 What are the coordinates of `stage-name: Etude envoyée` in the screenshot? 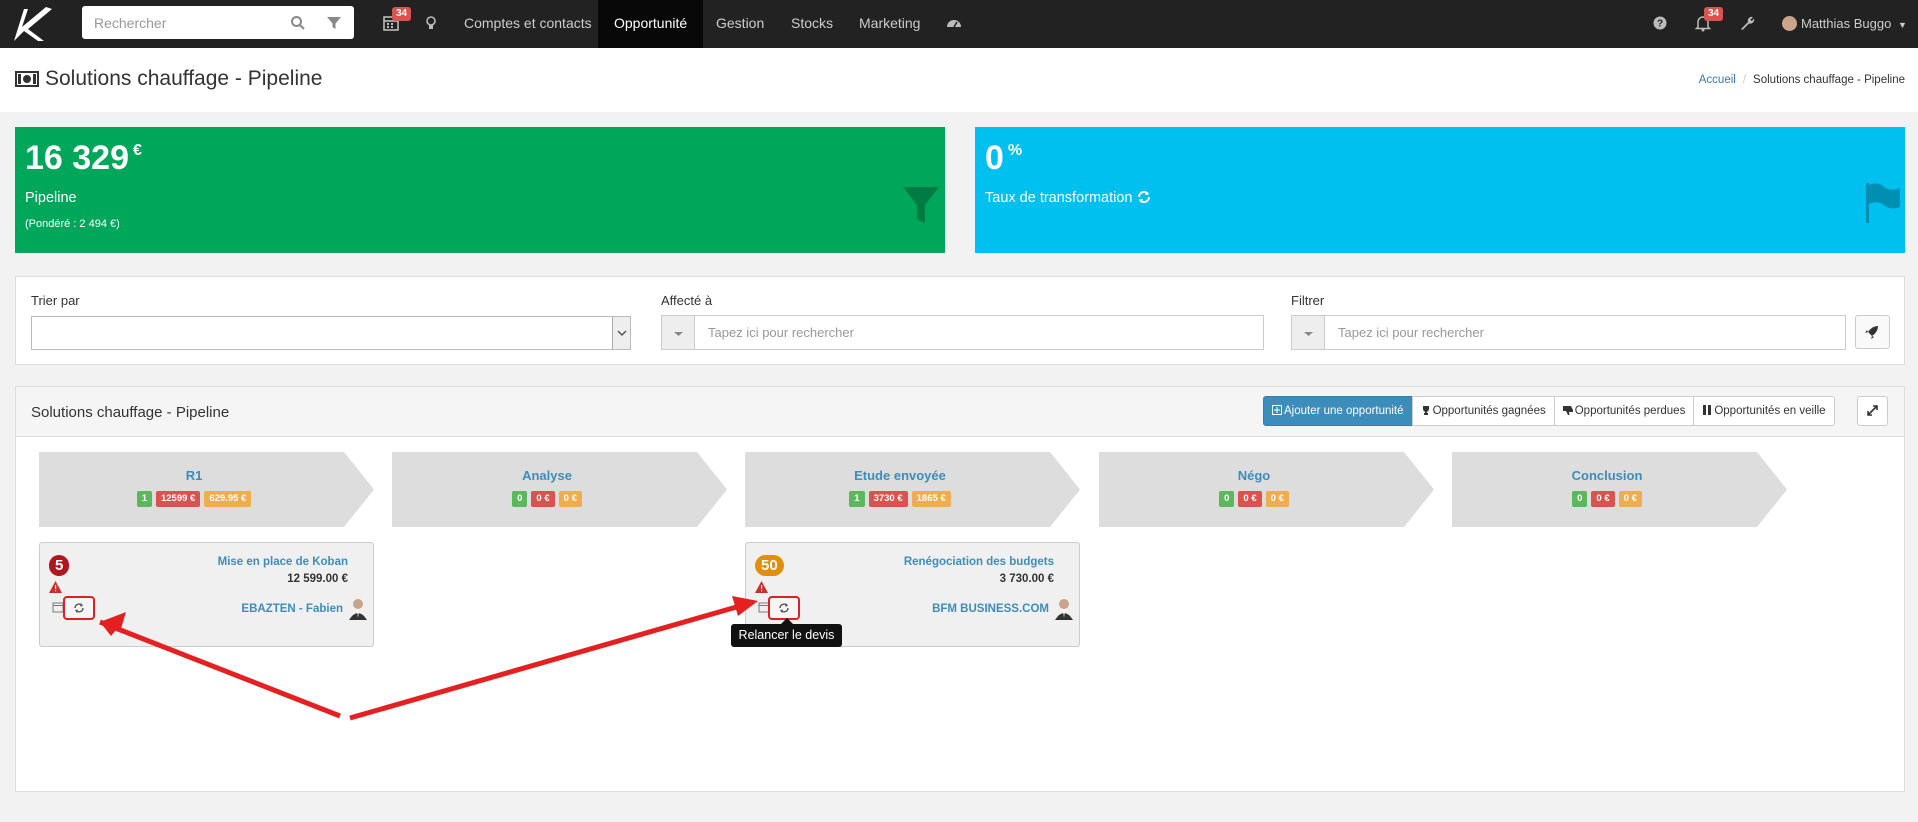 It's located at (900, 475).